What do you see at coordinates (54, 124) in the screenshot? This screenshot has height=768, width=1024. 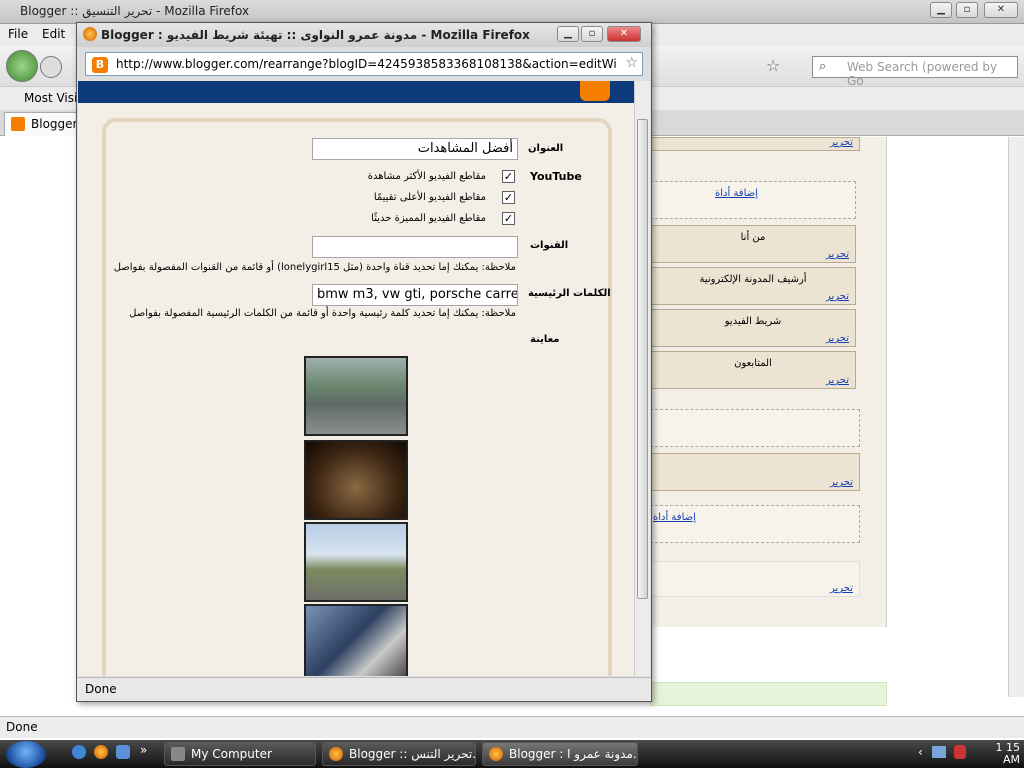 I see `tab-label: Blogger` at bounding box center [54, 124].